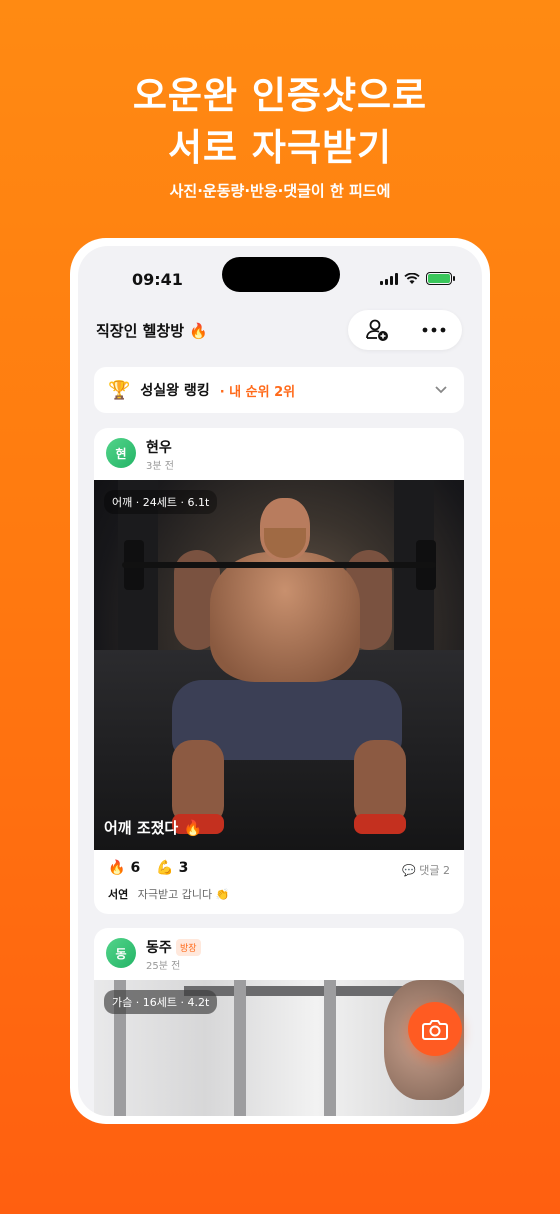 Image resolution: width=560 pixels, height=1214 pixels. What do you see at coordinates (440, 278) in the screenshot?
I see `battery-icon` at bounding box center [440, 278].